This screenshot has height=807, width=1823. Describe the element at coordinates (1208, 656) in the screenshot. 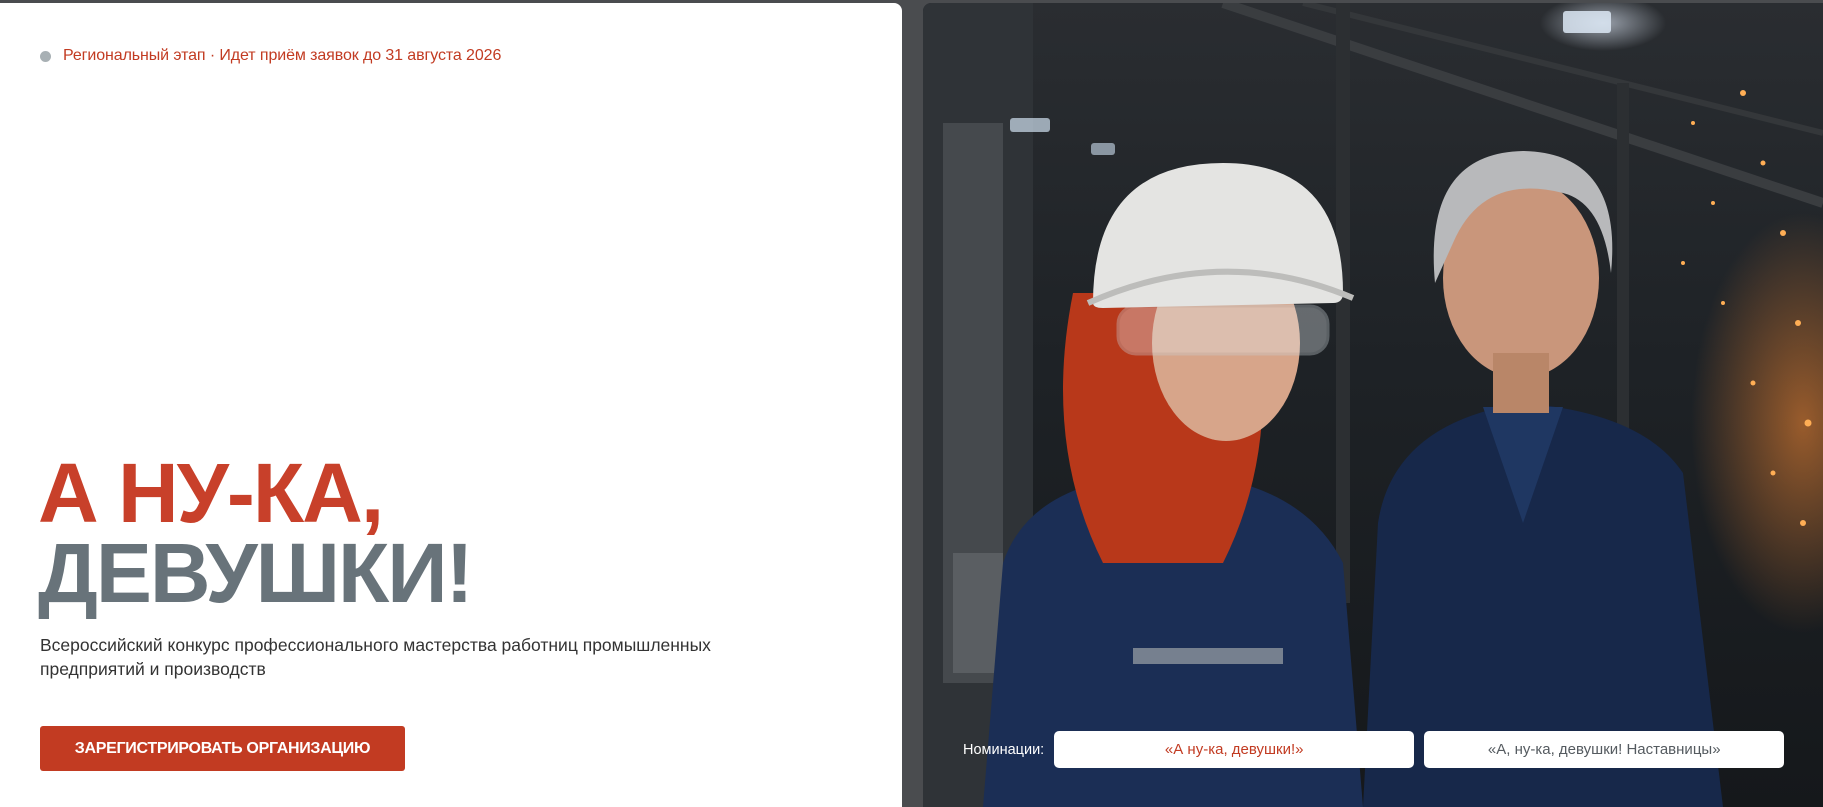

I see `reflective-stripe` at that location.